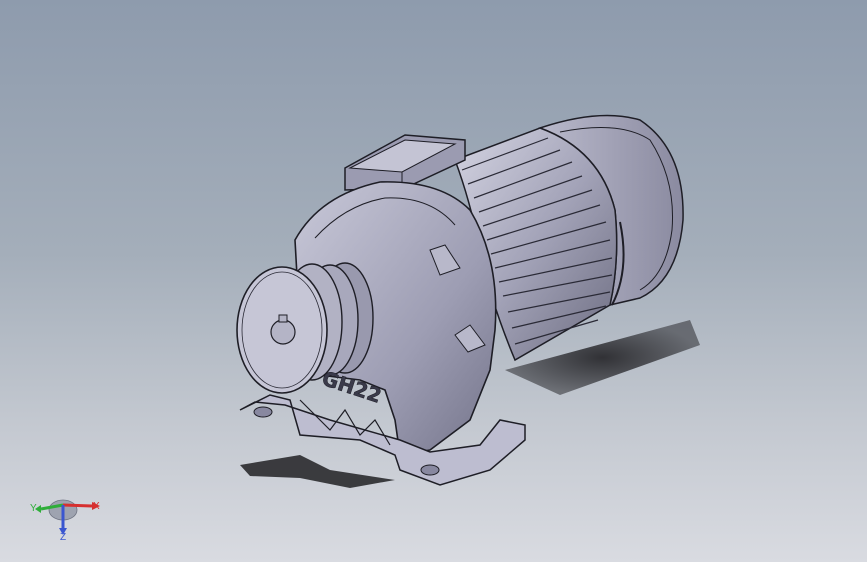 The width and height of the screenshot is (867, 562). What do you see at coordinates (67, 518) in the screenshot?
I see `orientation-triad: X Y Z` at bounding box center [67, 518].